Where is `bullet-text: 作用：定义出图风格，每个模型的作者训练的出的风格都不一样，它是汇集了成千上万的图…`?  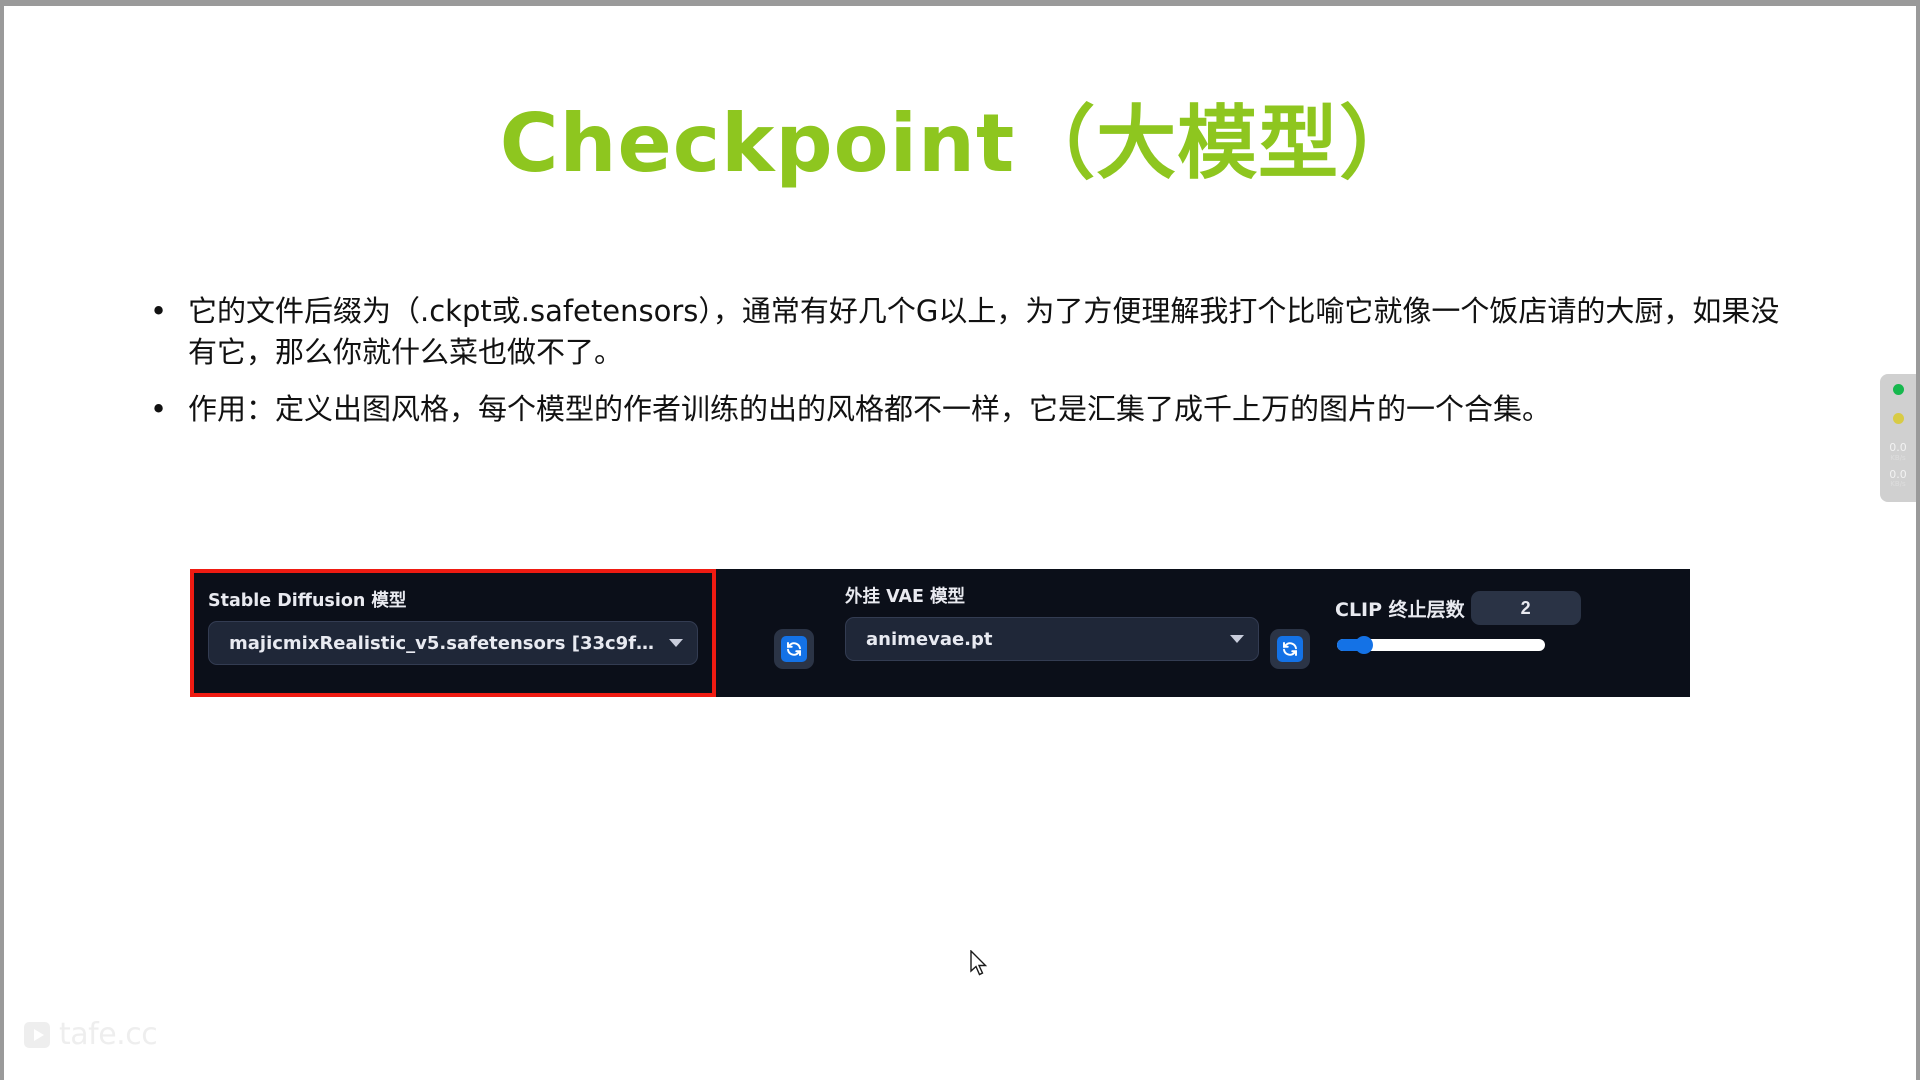
bullet-text: 作用：定义出图风格，每个模型的作者训练的出的风格都不一样，它是汇集了成千上万的图… is located at coordinates (870, 409).